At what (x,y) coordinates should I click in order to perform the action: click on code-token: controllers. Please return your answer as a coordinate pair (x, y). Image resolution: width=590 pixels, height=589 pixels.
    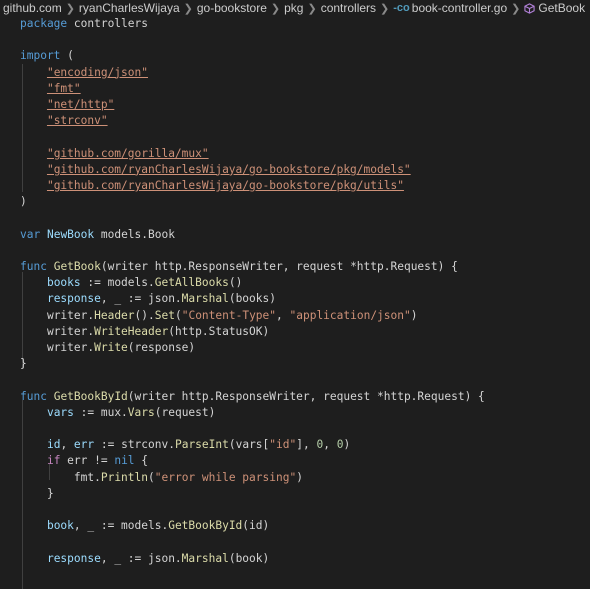
    Looking at the image, I should click on (107, 23).